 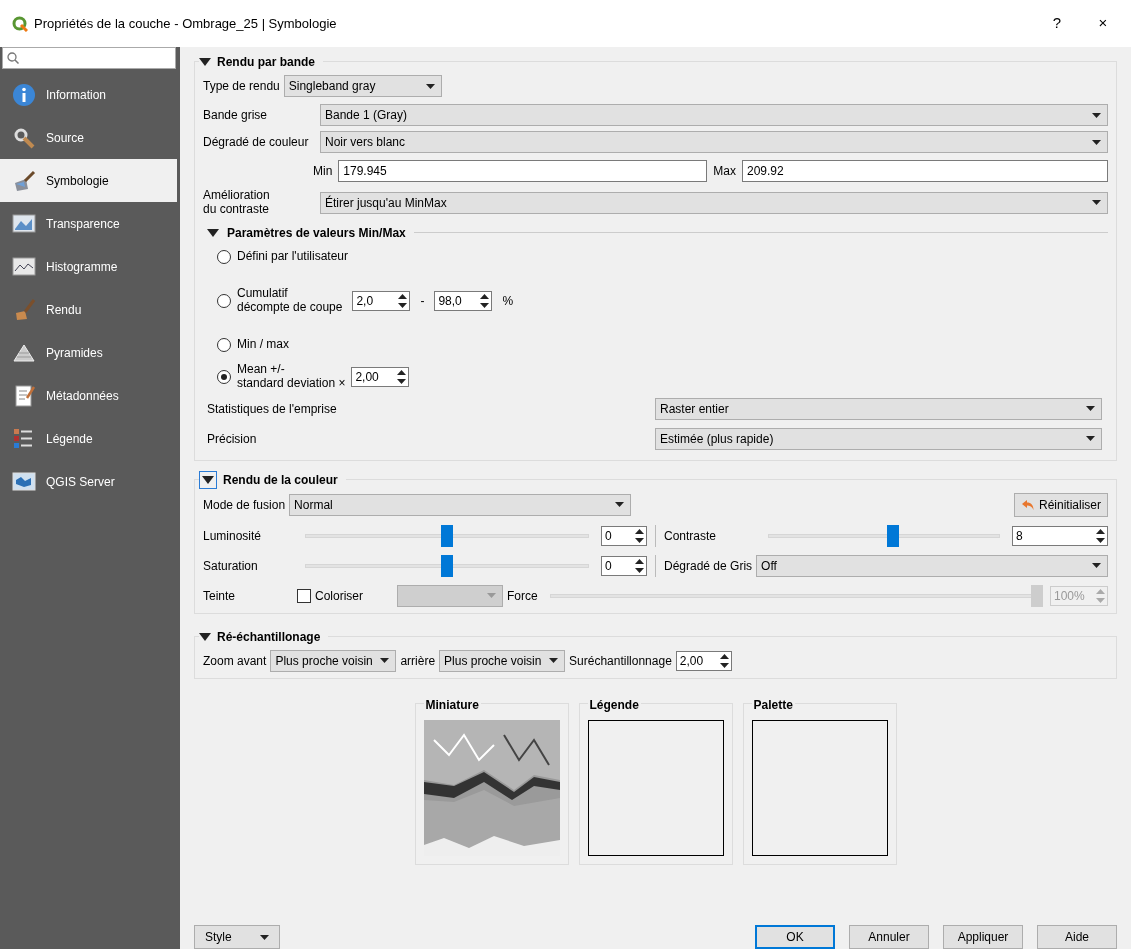 I want to click on field-label: Saturation, so click(x=231, y=566).